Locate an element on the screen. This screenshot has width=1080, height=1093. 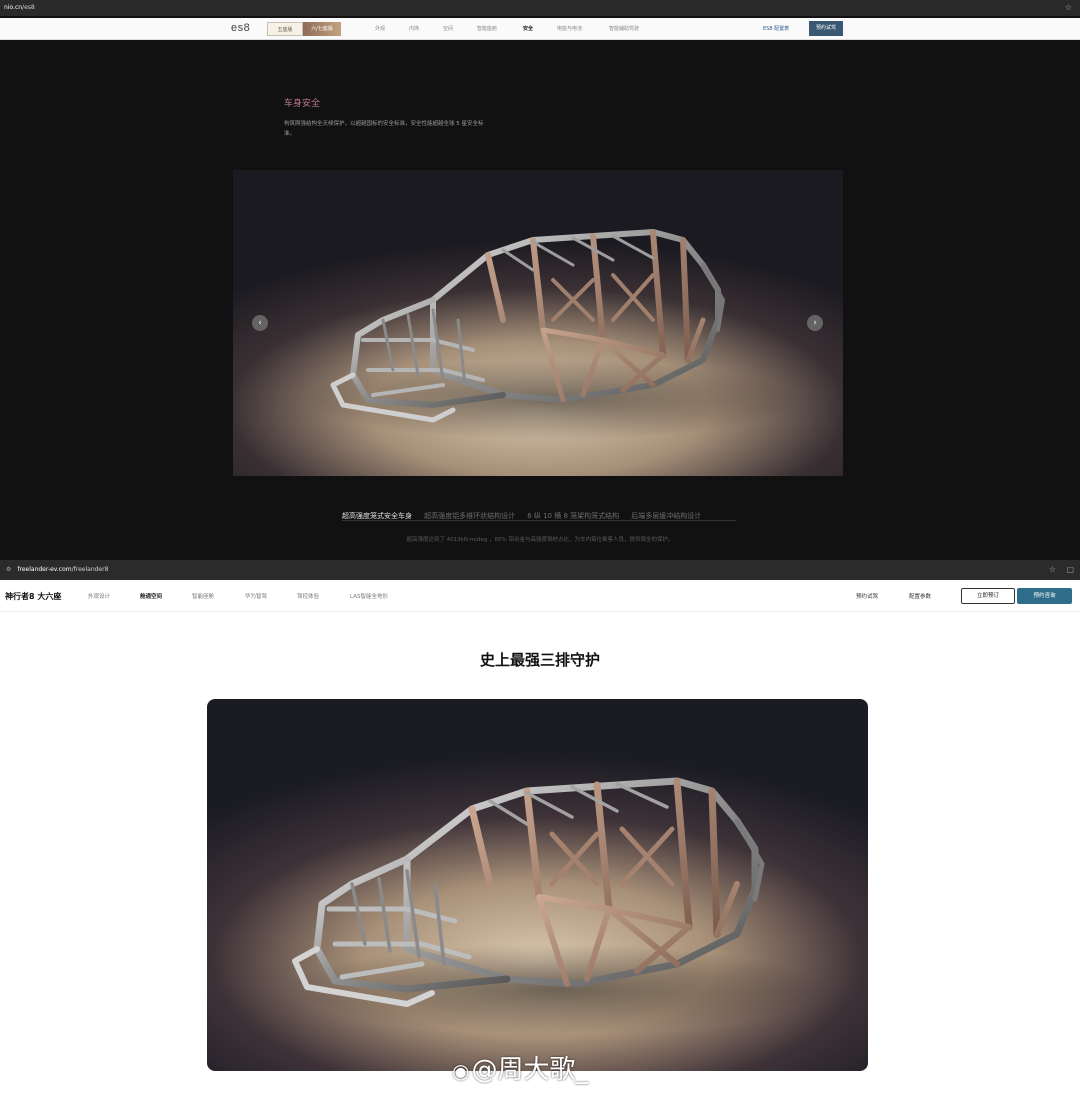
extensions-icon: ▢ is located at coordinates (1070, 570).